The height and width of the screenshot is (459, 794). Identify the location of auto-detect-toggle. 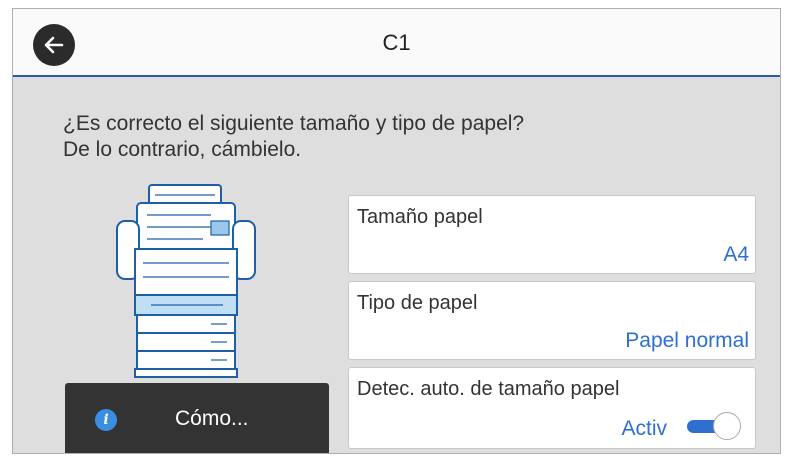
(712, 426).